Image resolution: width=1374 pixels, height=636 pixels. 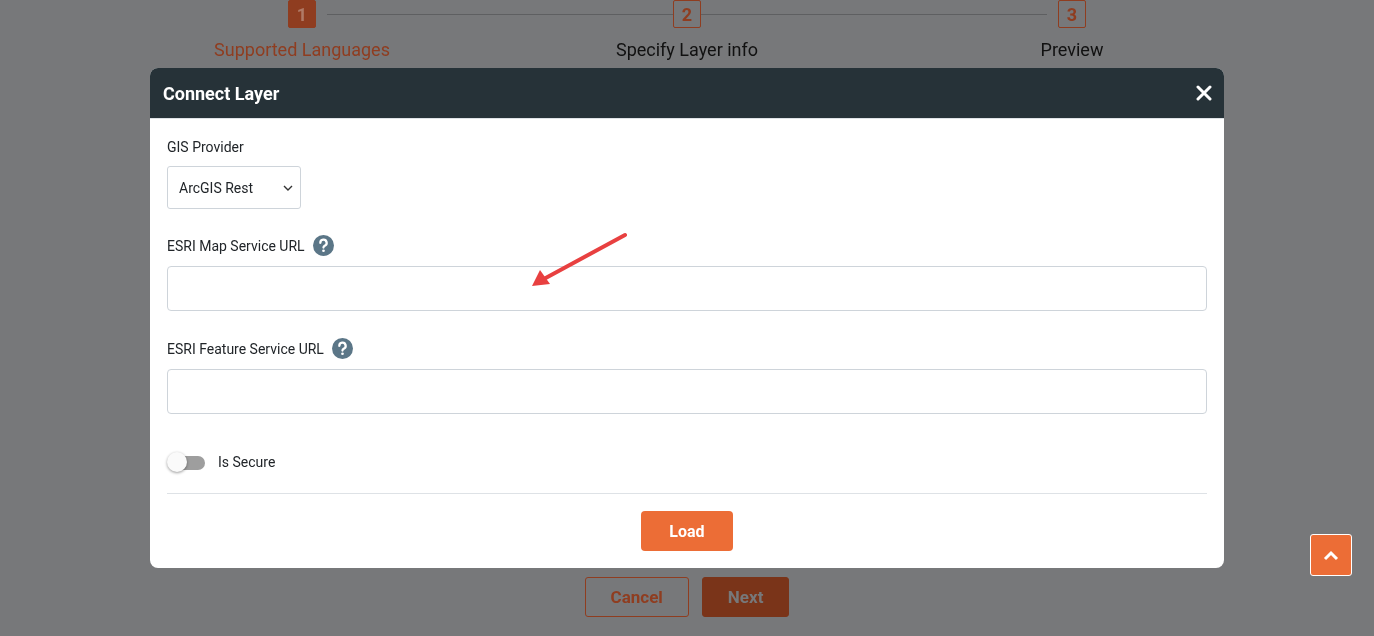 I want to click on load-button: Load, so click(x=687, y=531).